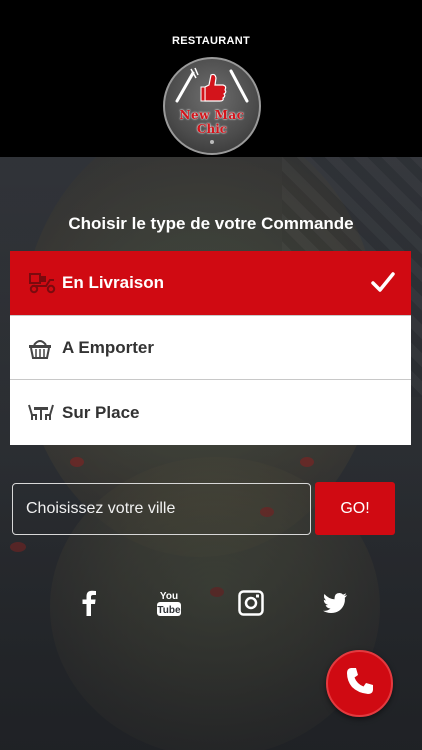  Describe the element at coordinates (210, 283) in the screenshot. I see `order-option-delivery: En Livraison` at that location.